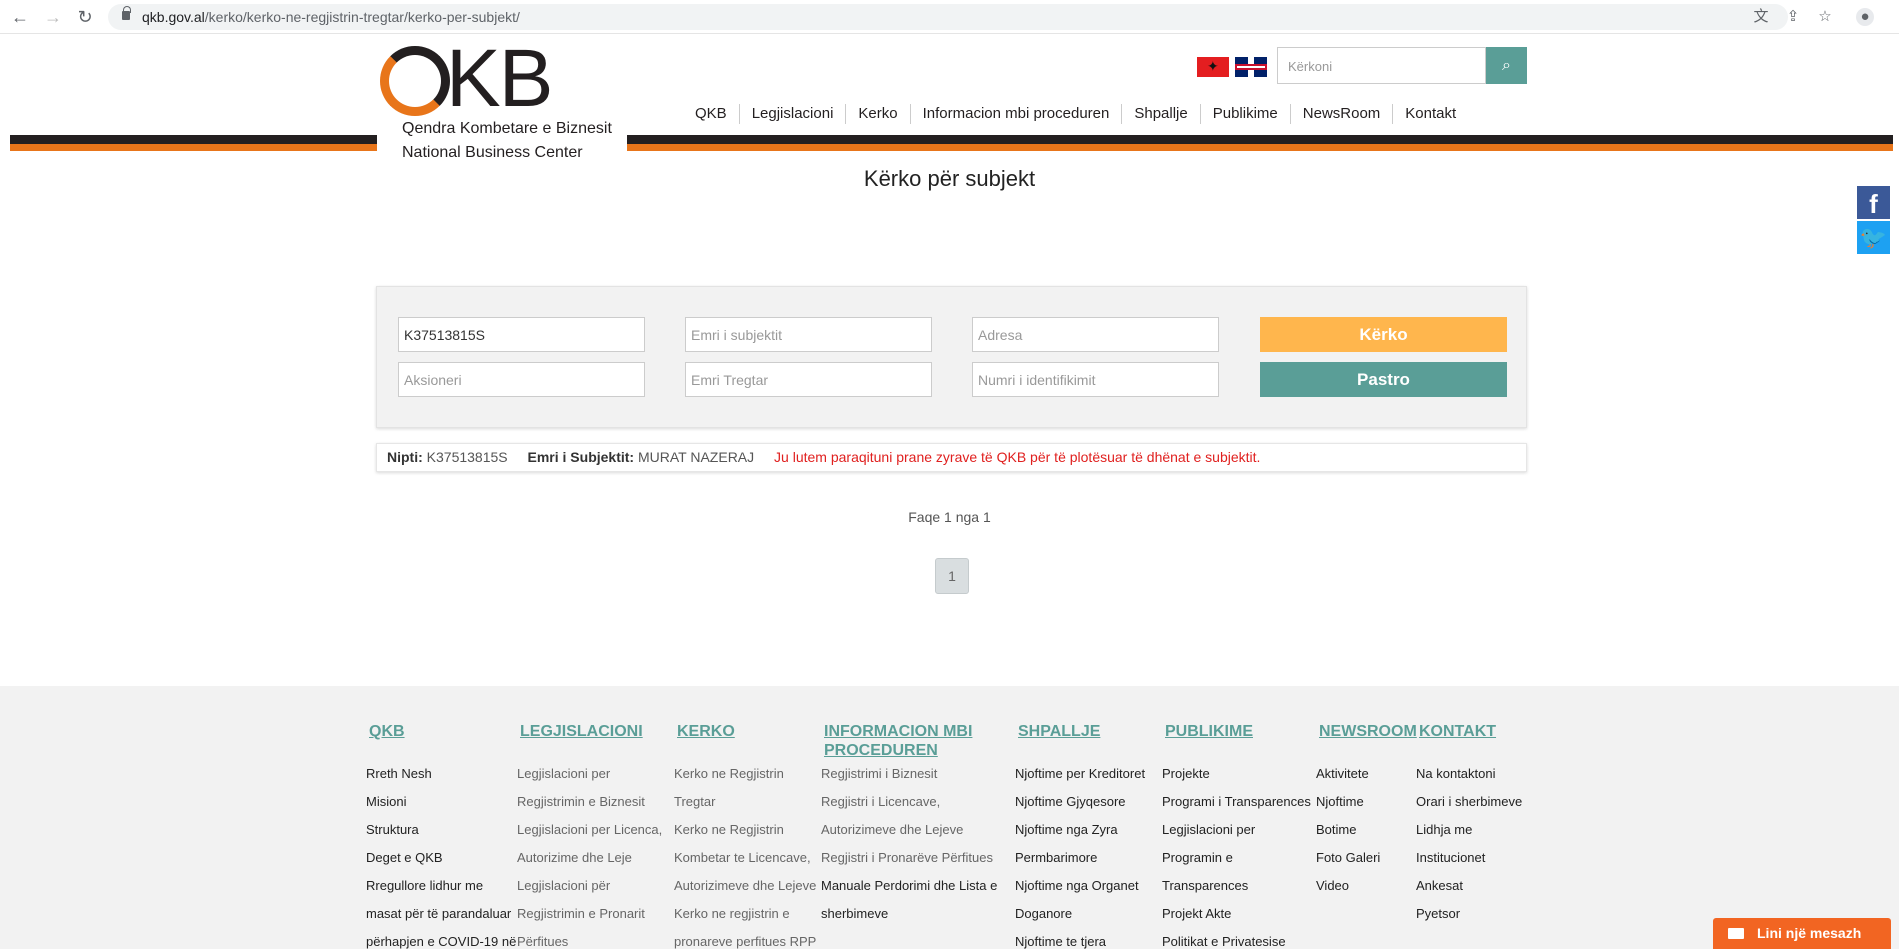 The height and width of the screenshot is (949, 1899). Describe the element at coordinates (1430, 114) in the screenshot. I see `nav-kontakt: Kontakt` at that location.